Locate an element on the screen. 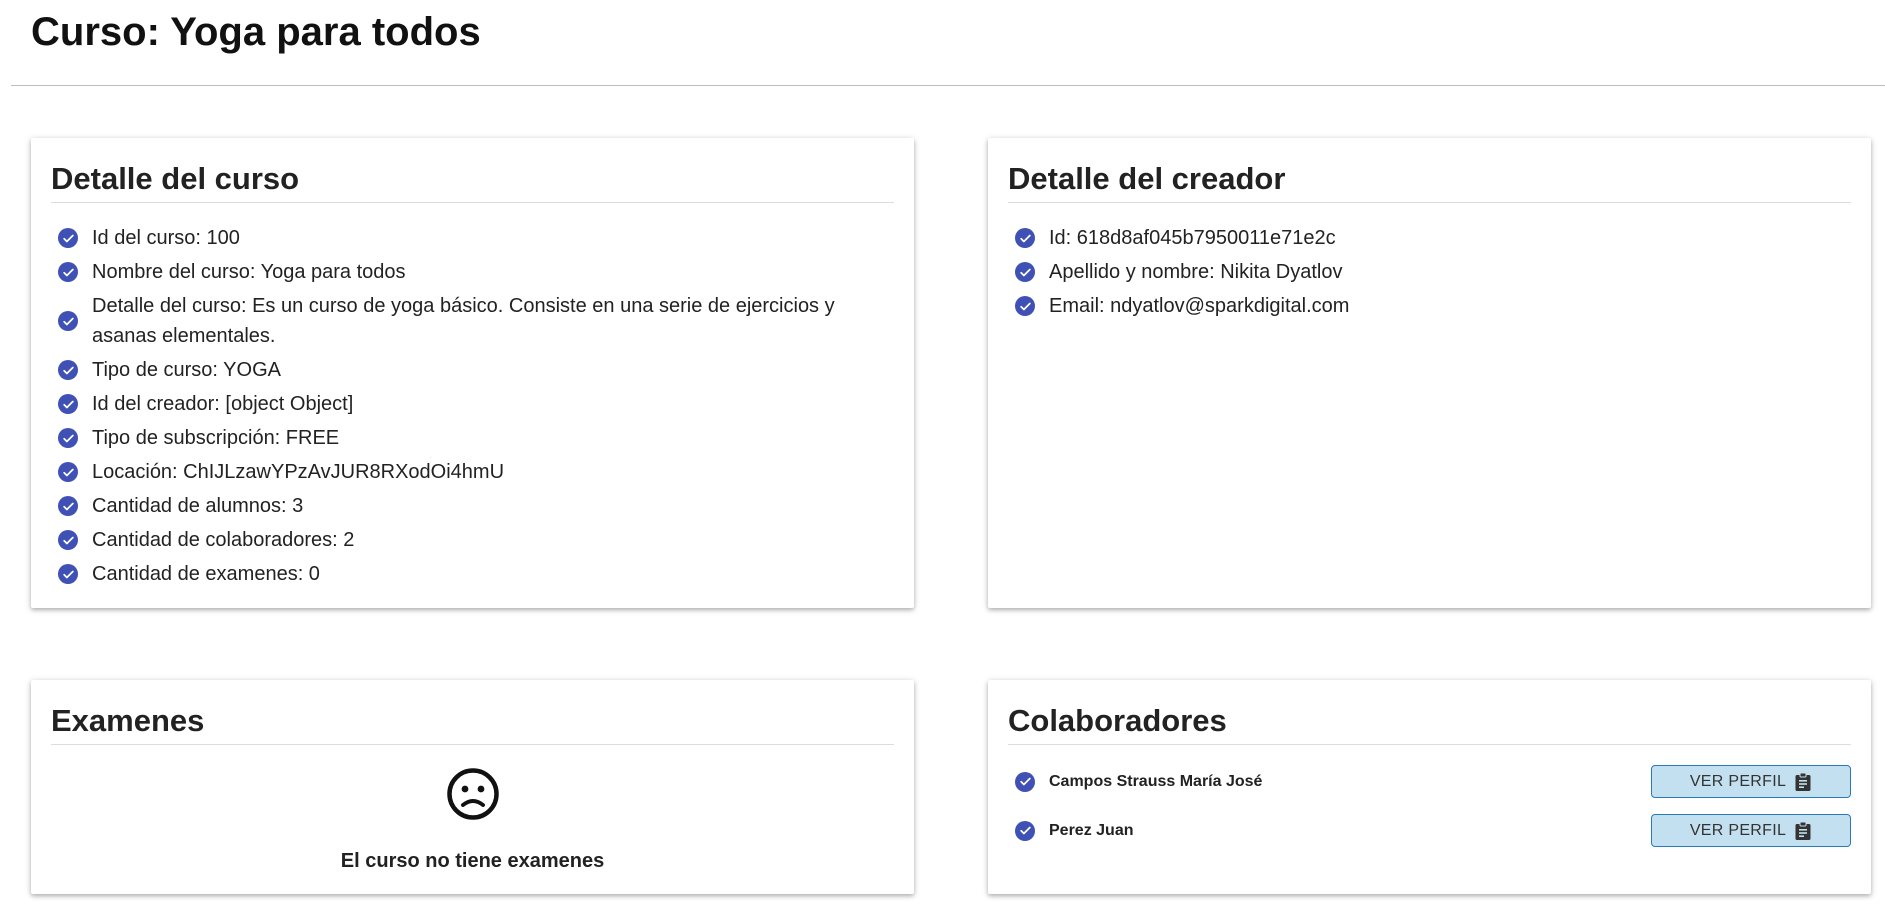 Image resolution: width=1885 pixels, height=907 pixels. course-detail-title: Detalle del curso is located at coordinates (472, 181).